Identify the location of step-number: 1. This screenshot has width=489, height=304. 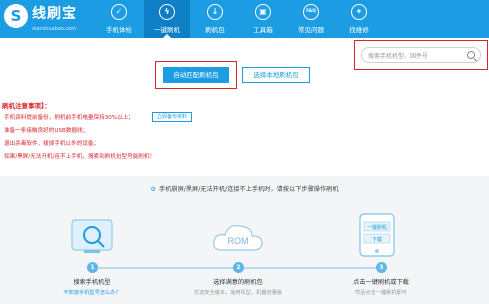
(92, 267).